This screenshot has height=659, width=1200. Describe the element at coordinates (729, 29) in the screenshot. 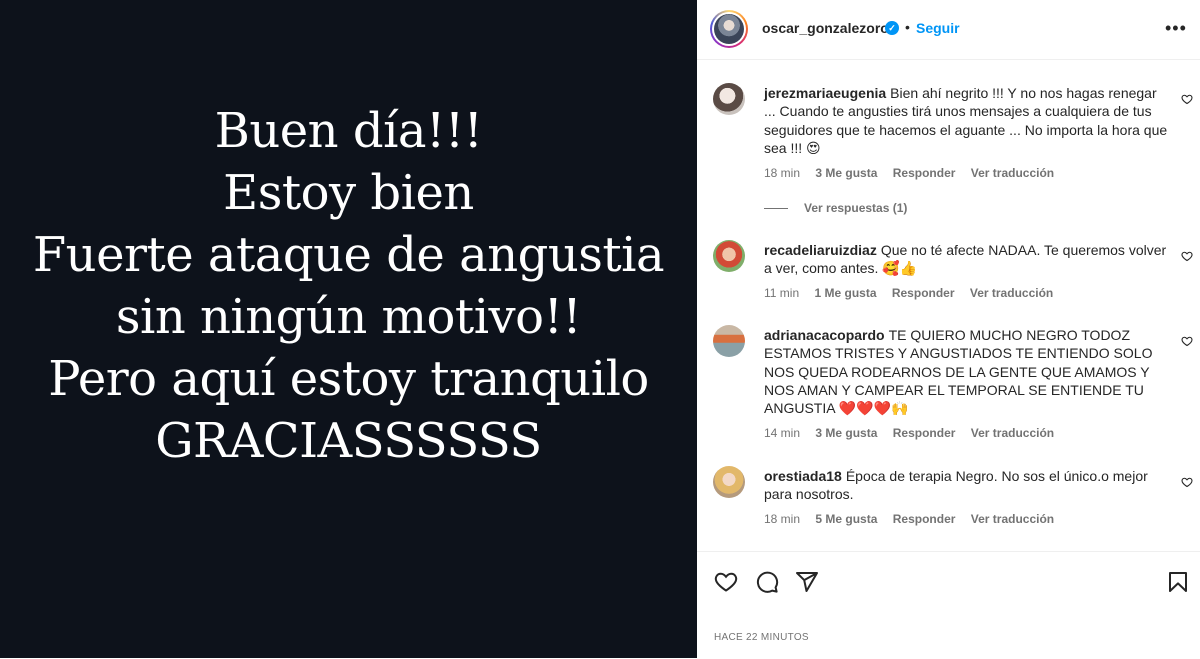

I see `author-avatar` at that location.